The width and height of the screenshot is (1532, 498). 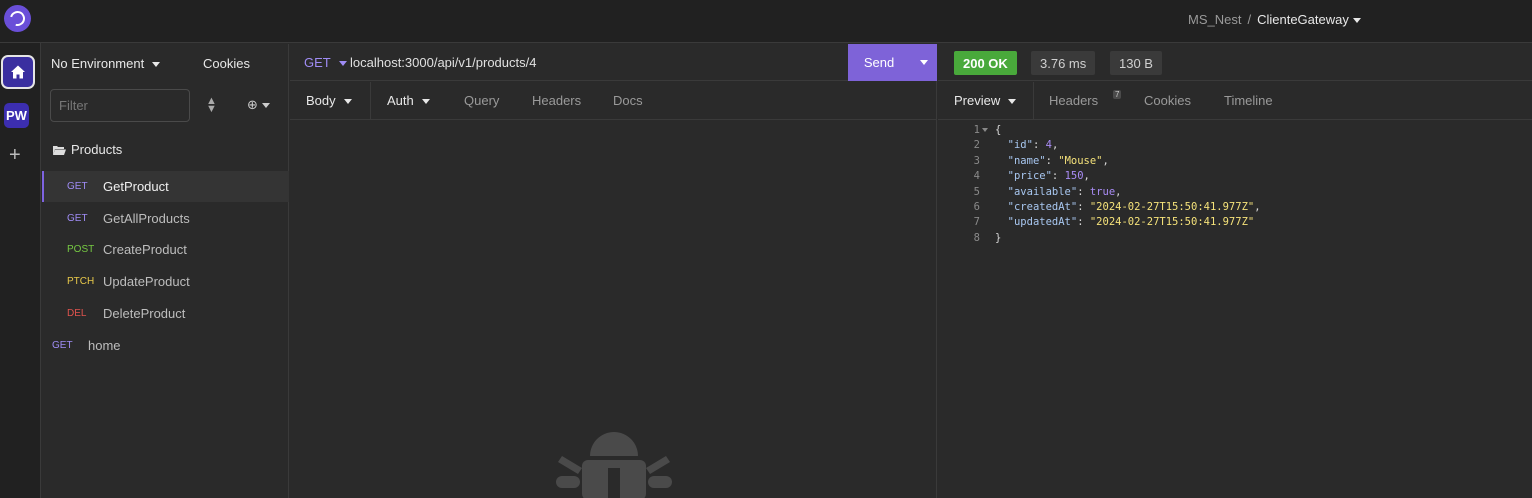 I want to click on plus-circle-icon: ⊕, so click(x=252, y=104).